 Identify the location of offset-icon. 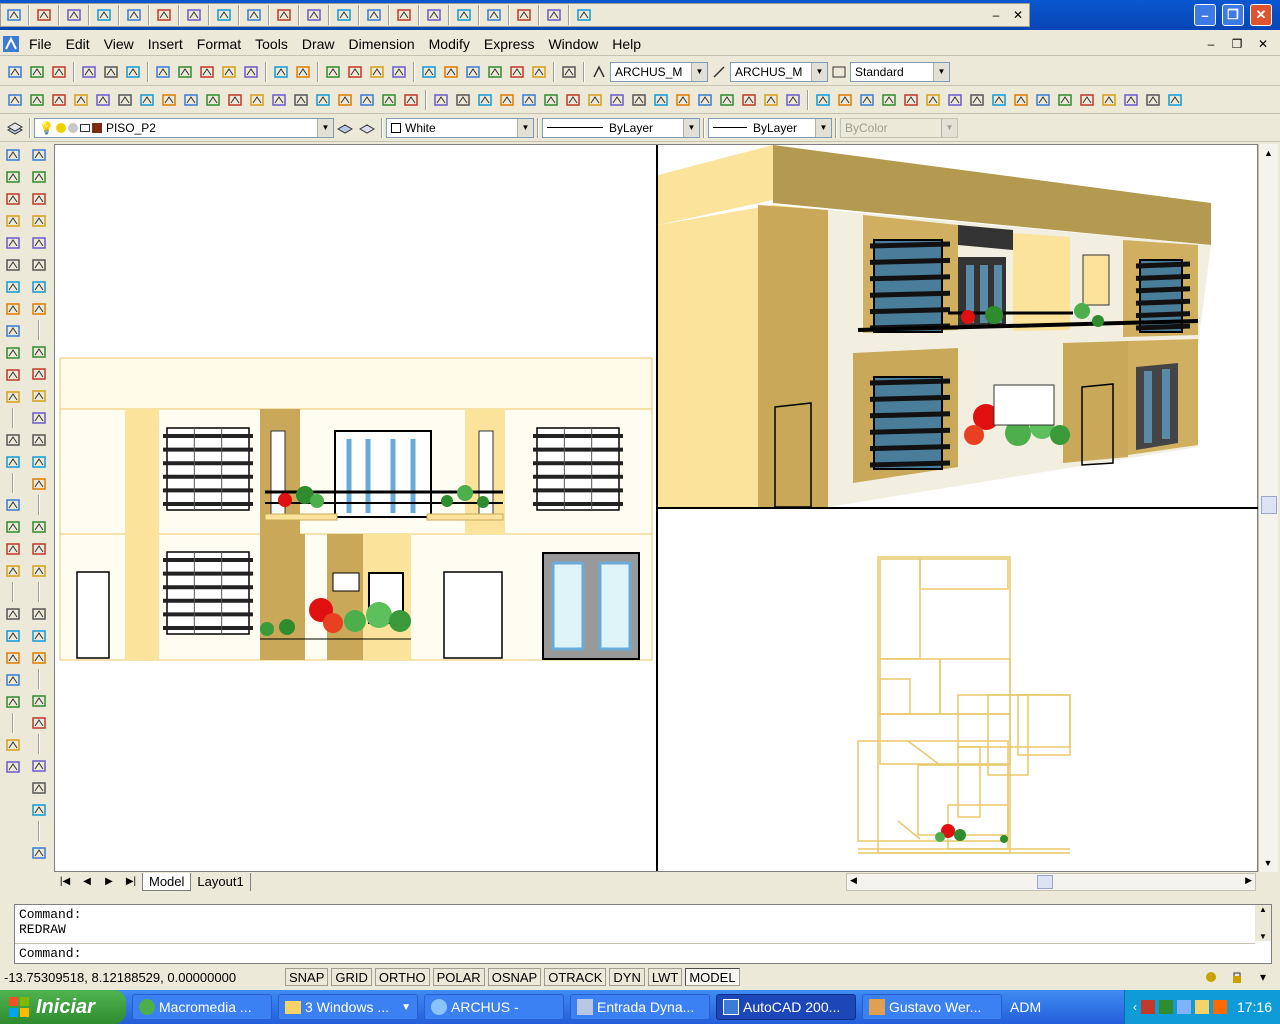
(507, 100).